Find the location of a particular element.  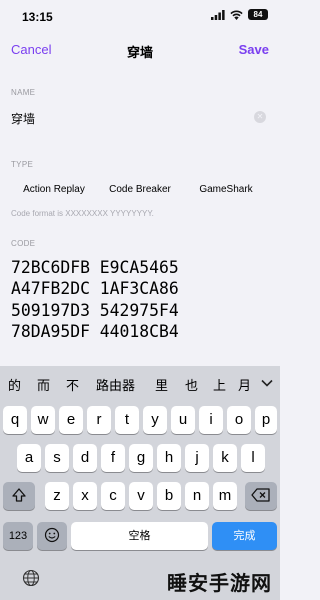

emoji-key is located at coordinates (52, 536).